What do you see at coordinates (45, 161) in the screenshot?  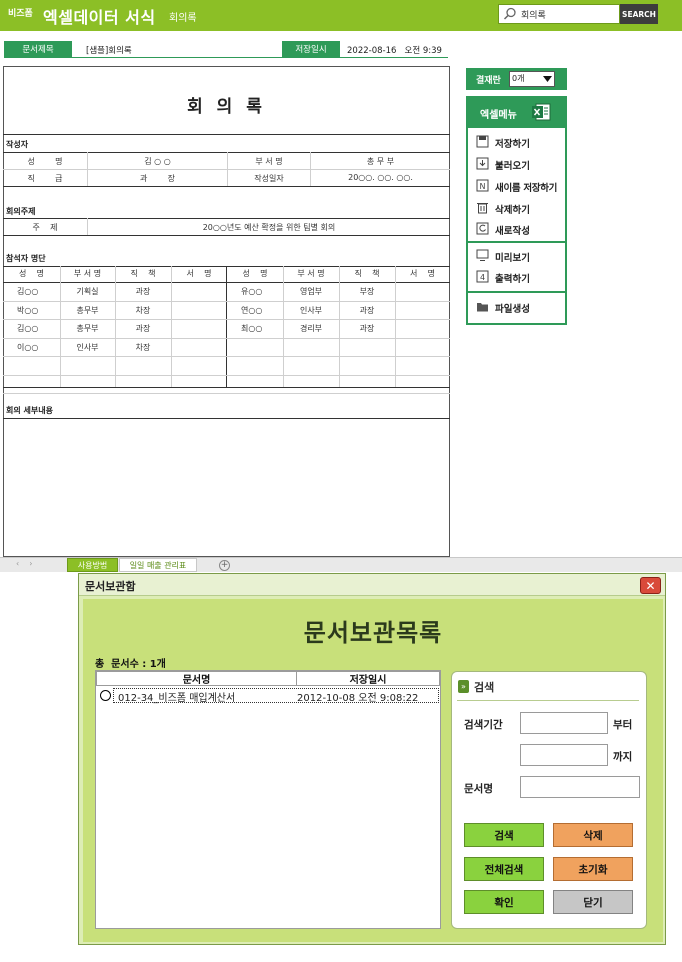 I see `author-name-label: 성 명` at bounding box center [45, 161].